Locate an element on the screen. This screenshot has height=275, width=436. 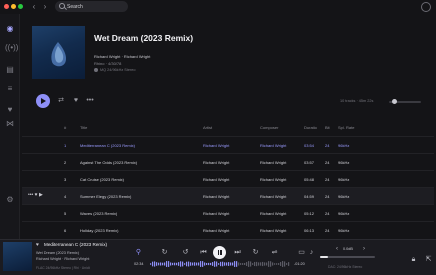
gain-increase-button: › is located at coordinates (364, 249).